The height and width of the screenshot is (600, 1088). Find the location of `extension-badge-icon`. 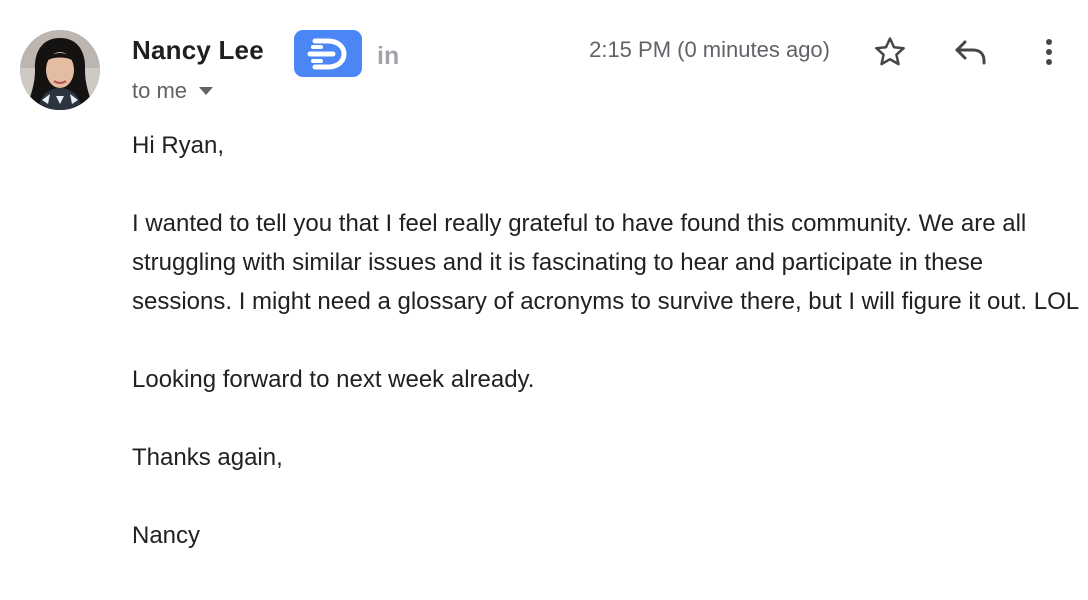

extension-badge-icon is located at coordinates (328, 53).